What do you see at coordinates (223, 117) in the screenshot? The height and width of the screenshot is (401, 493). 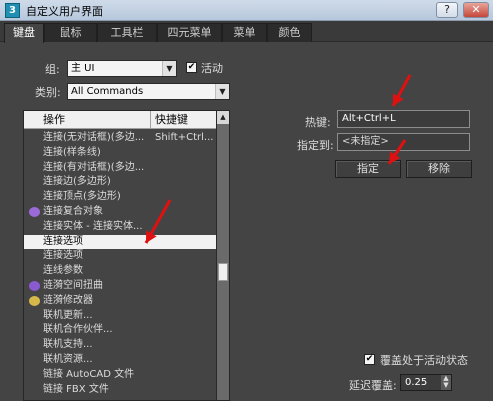 I see `scroll-up-icon: ▲` at bounding box center [223, 117].